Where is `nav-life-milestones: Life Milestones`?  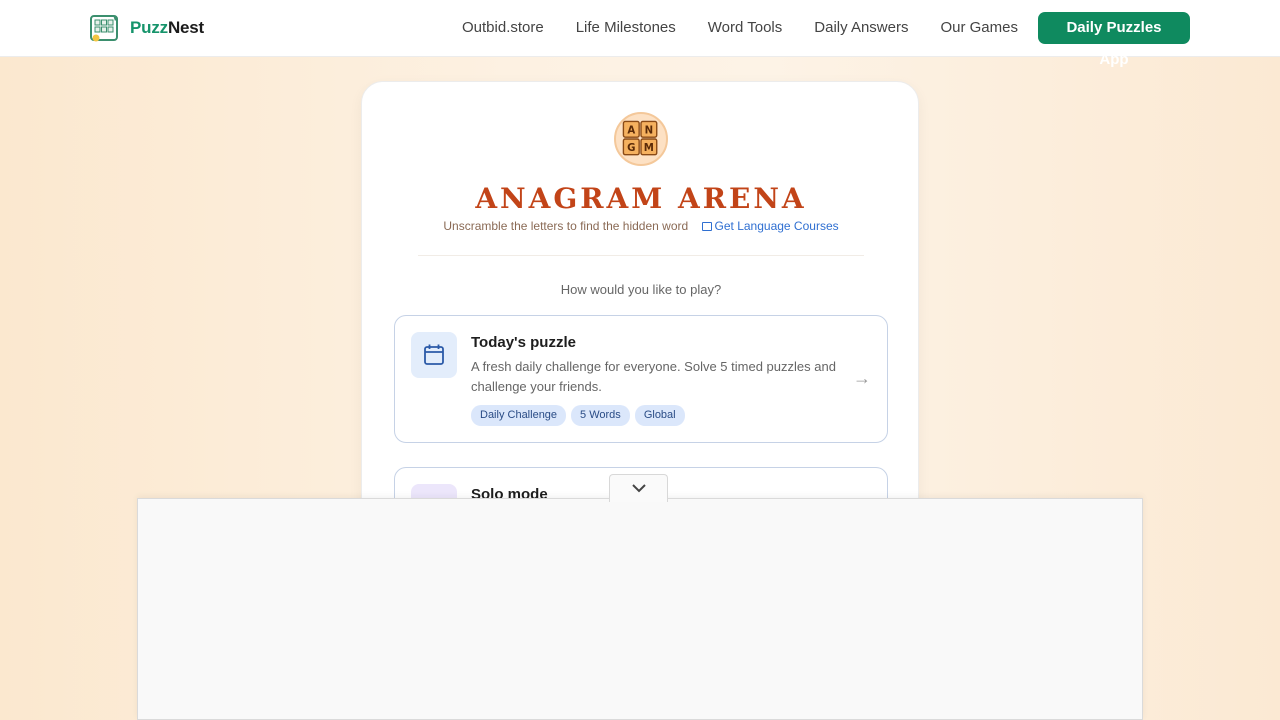 nav-life-milestones: Life Milestones is located at coordinates (626, 28).